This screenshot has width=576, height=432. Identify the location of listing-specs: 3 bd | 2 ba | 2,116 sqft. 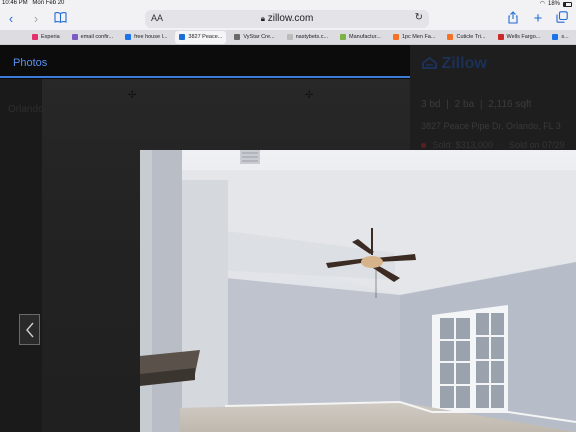
(476, 104).